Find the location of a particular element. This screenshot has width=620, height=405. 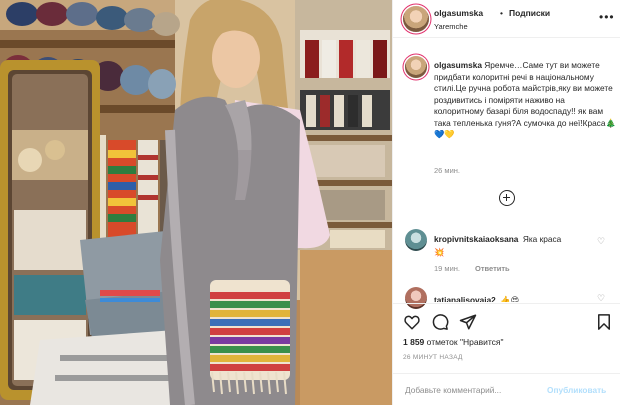

more-options-icon: ••• is located at coordinates (607, 17).